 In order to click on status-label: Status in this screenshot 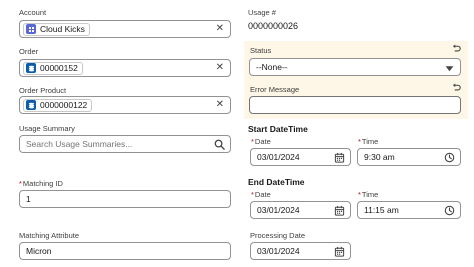, I will do `click(261, 50)`.